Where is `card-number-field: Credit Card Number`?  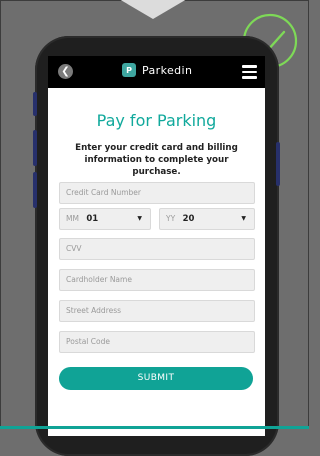 card-number-field: Credit Card Number is located at coordinates (157, 193).